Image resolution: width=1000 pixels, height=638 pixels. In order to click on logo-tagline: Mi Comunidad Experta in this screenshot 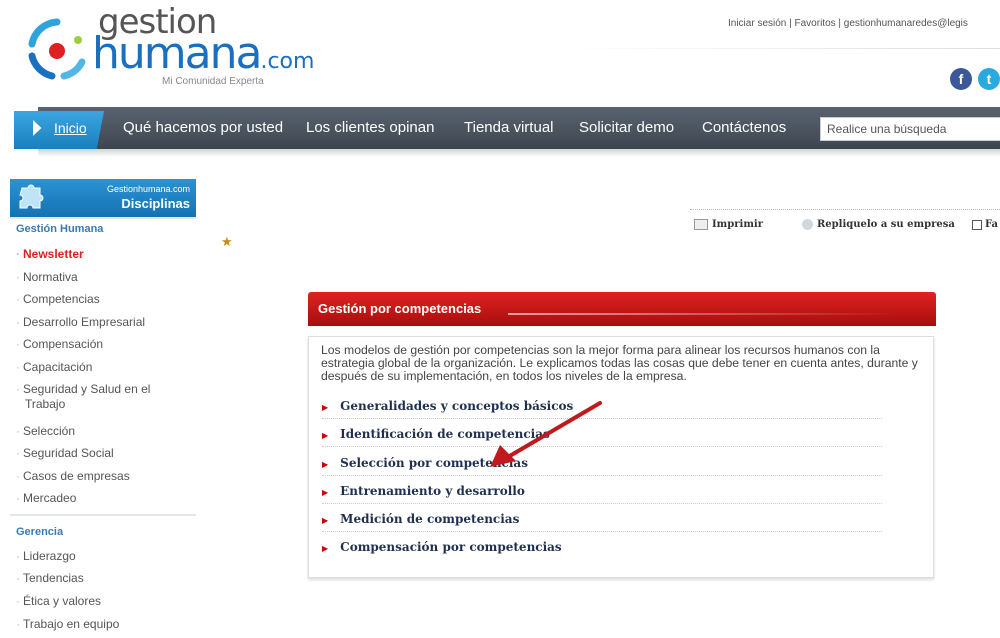, I will do `click(213, 81)`.